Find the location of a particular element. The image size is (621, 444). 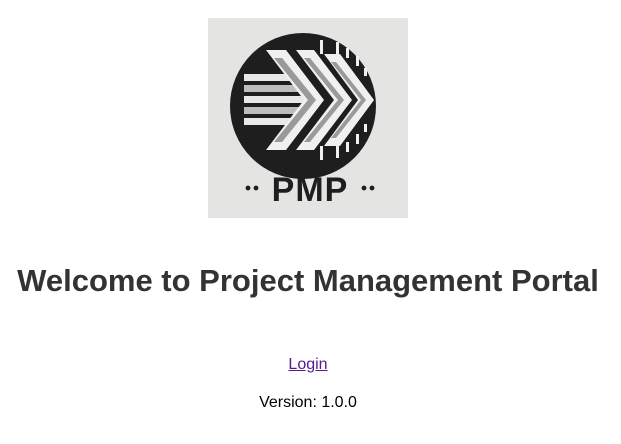

version-text: Version: 1.0.0 is located at coordinates (308, 402).